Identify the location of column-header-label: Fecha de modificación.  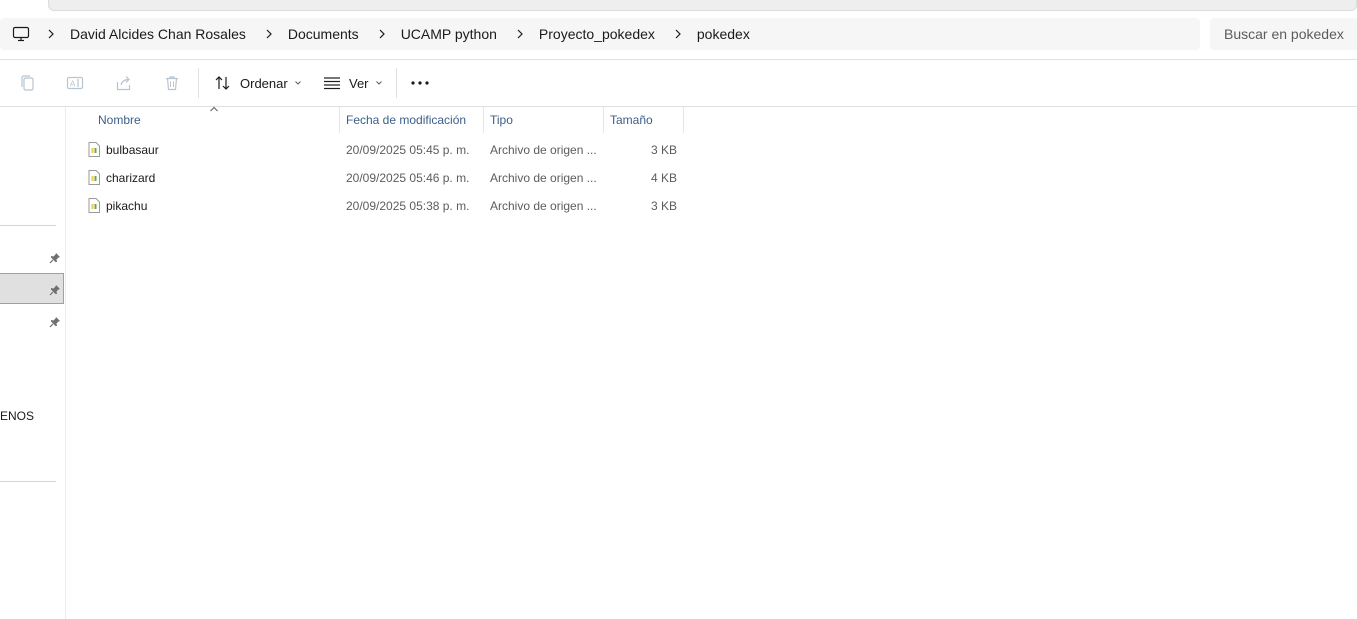
(406, 120).